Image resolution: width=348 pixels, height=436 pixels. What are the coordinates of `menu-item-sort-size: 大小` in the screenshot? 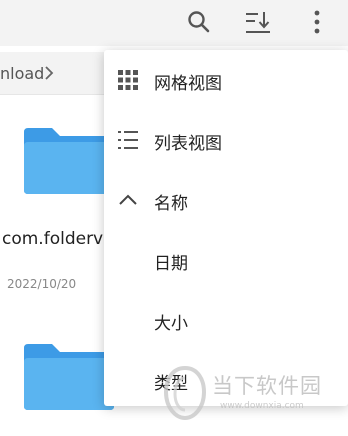 It's located at (226, 320).